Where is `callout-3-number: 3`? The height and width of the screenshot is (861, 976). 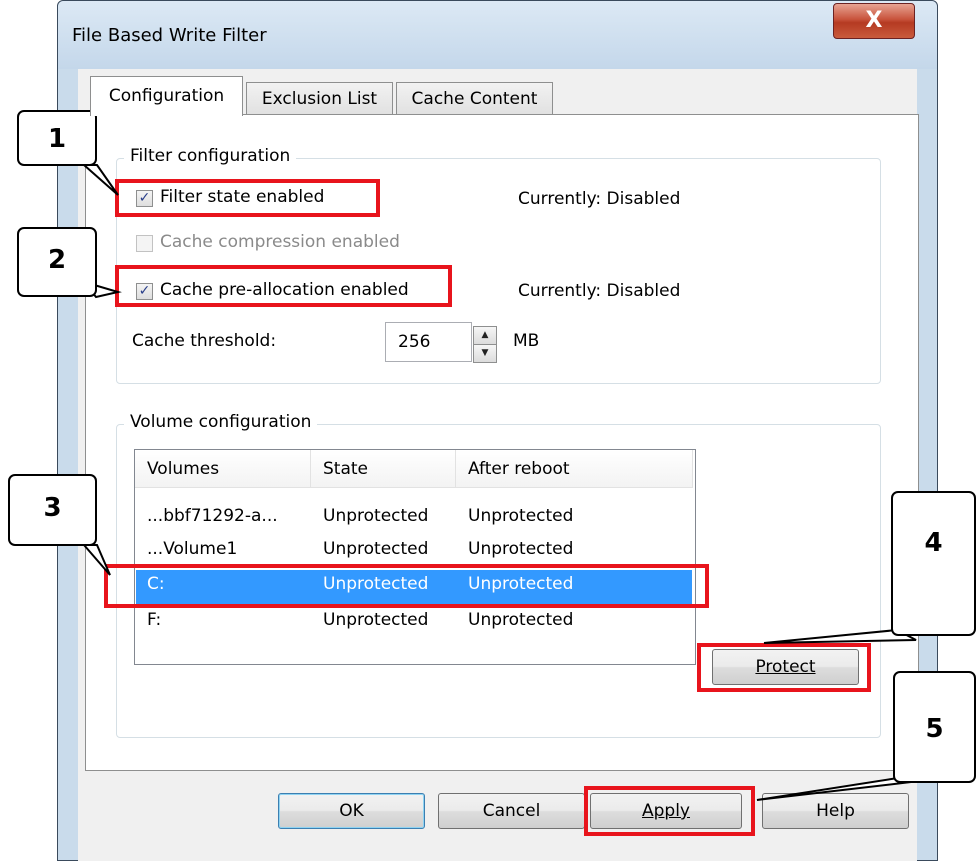
callout-3-number: 3 is located at coordinates (52, 508).